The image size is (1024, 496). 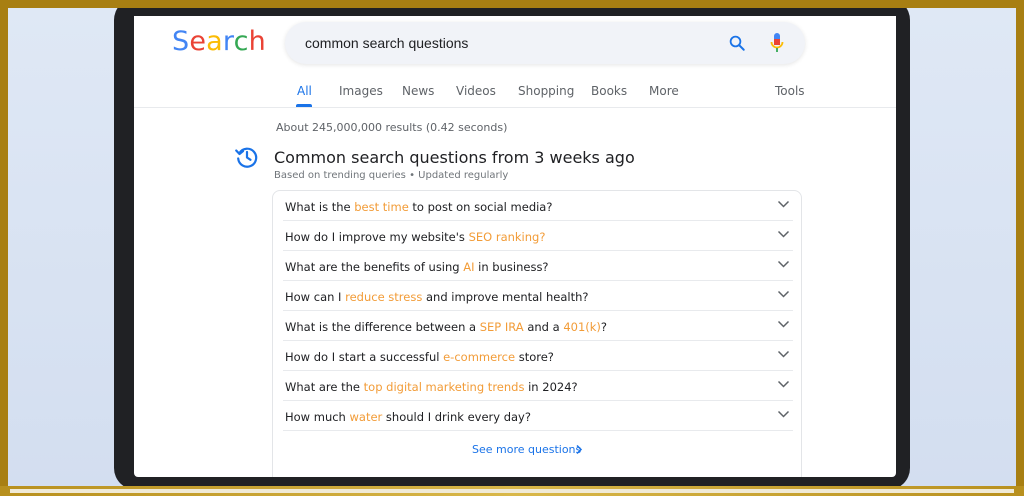 What do you see at coordinates (454, 157) in the screenshot?
I see `section-title: Common search questions from 3 weeks ago` at bounding box center [454, 157].